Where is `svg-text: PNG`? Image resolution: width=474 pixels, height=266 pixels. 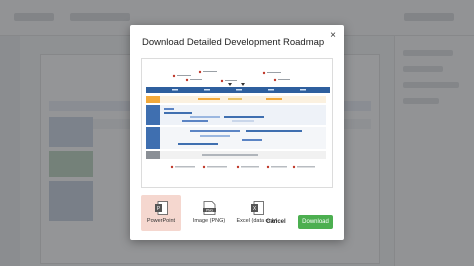 svg-text: PNG is located at coordinates (209, 210).